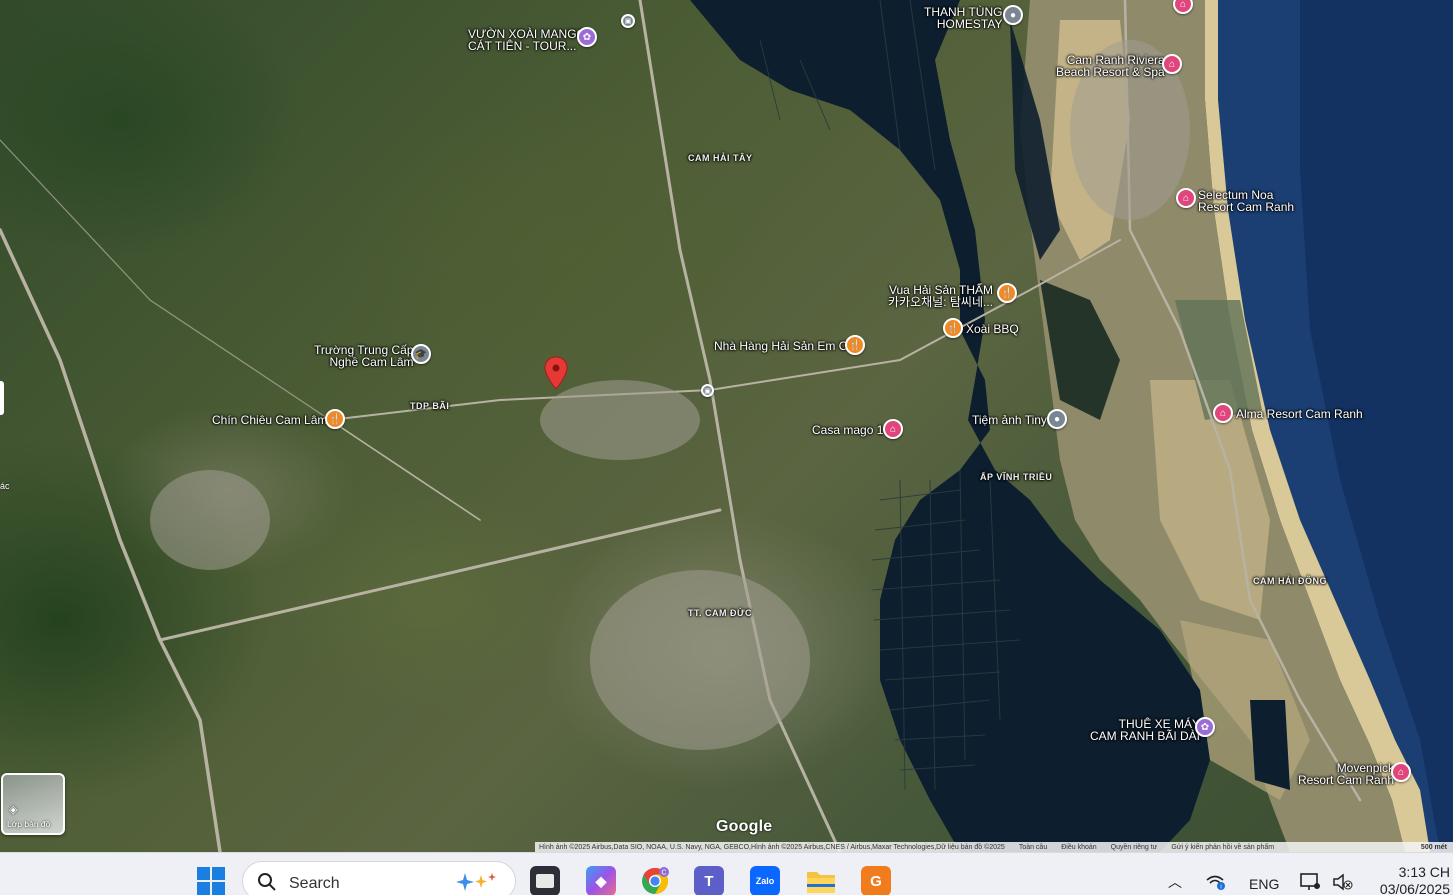  Describe the element at coordinates (1078, 847) in the screenshot. I see `terms-link: Điều khoản` at that location.